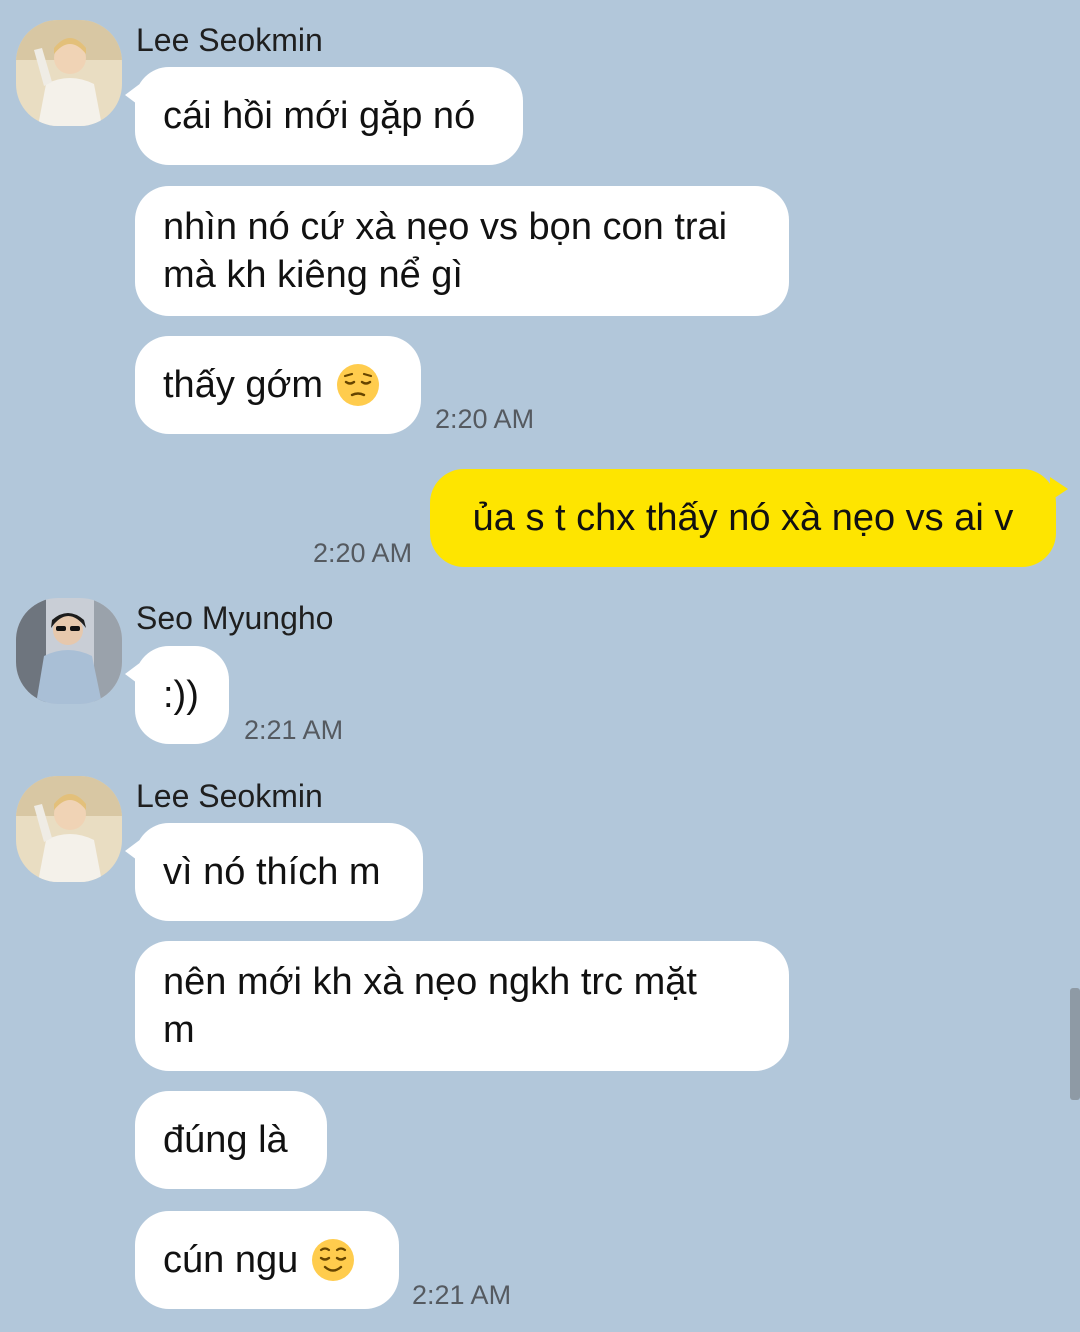 The image size is (1080, 1332). I want to click on message-text: thấy gớm, so click(243, 385).